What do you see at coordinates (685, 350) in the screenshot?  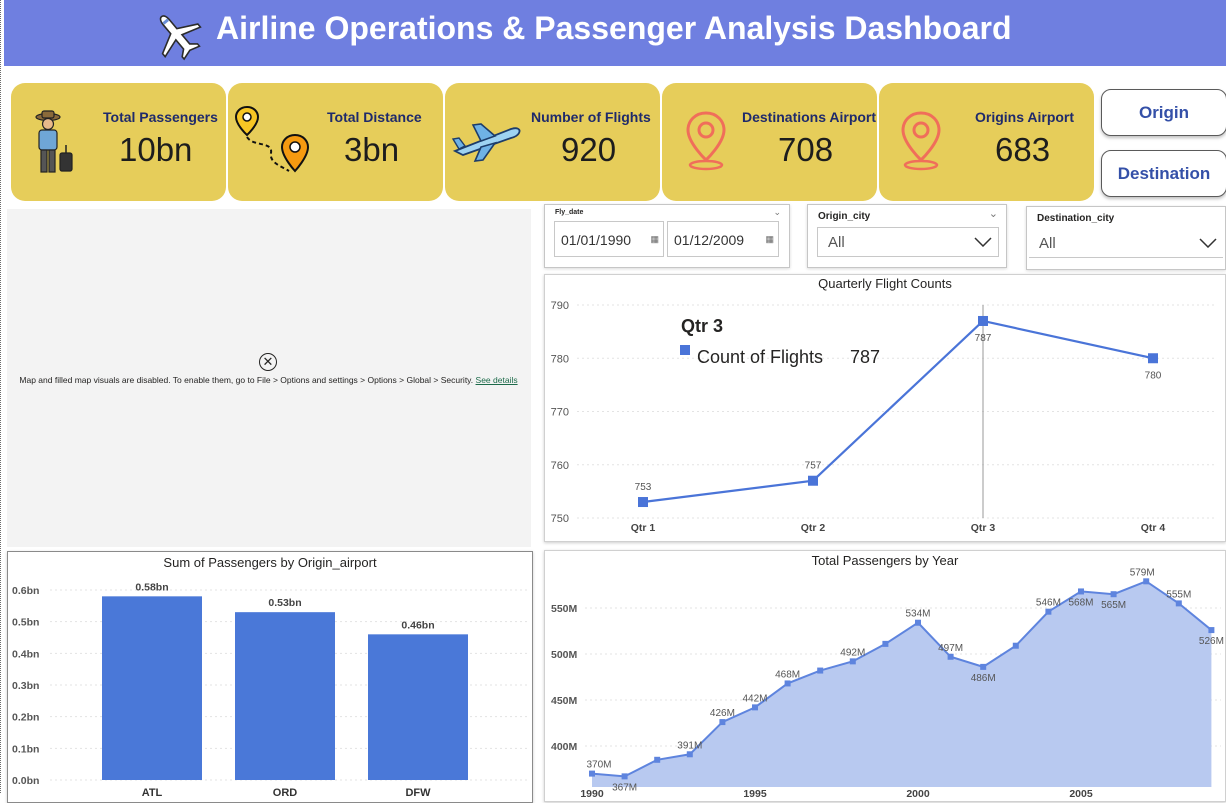 I see `tooltip-legend-marker` at bounding box center [685, 350].